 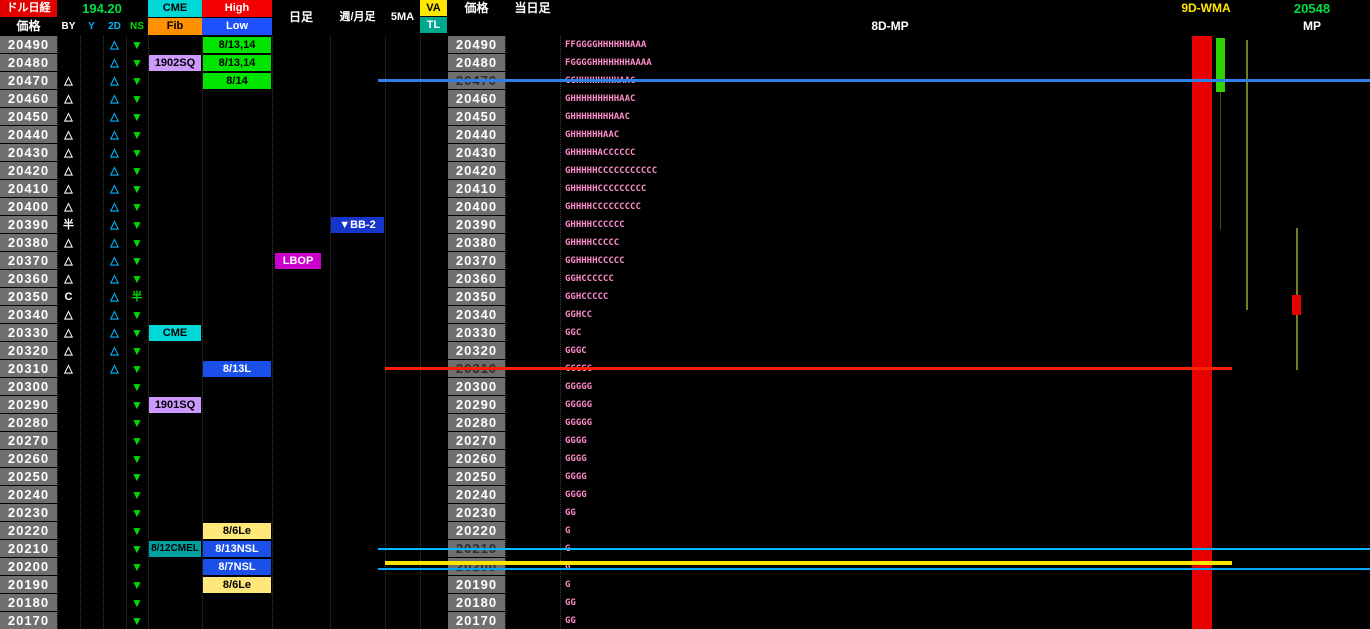 I want to click on mp-letters: FFGGGGHHHHHHAAA, so click(x=606, y=45).